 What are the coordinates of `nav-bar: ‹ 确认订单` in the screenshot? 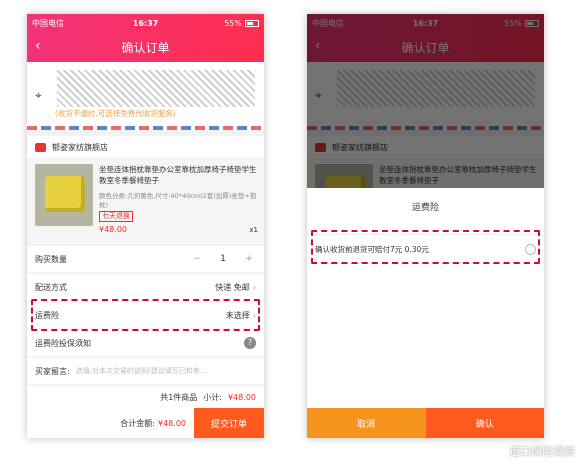 It's located at (145, 47).